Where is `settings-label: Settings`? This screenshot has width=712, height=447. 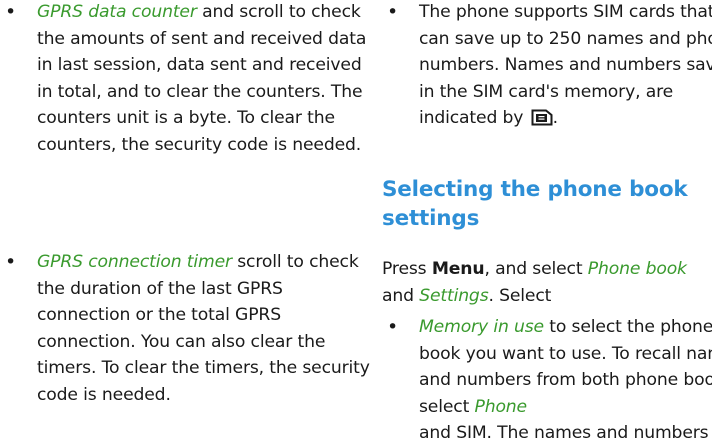 settings-label: Settings is located at coordinates (454, 295).